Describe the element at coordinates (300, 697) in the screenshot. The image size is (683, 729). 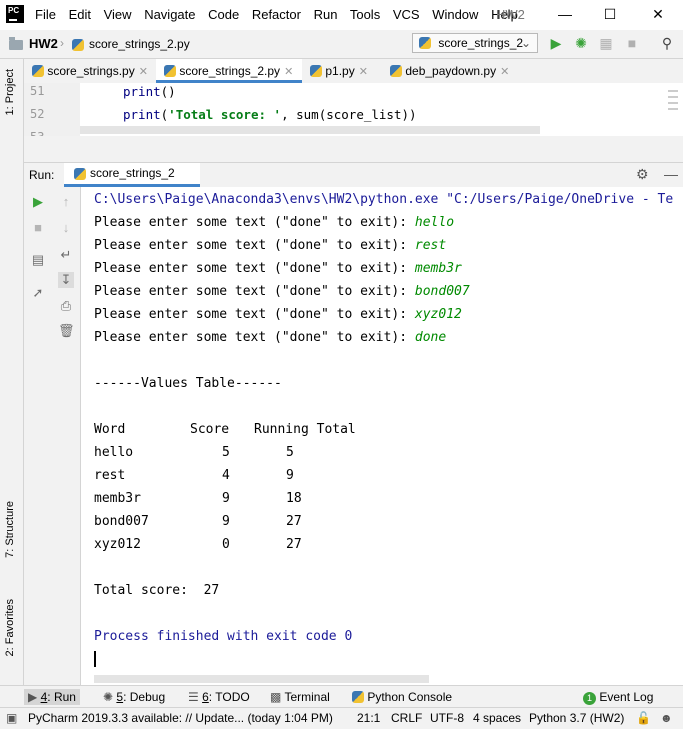
I see `terminal-tool-button: ▩ Terminal` at that location.